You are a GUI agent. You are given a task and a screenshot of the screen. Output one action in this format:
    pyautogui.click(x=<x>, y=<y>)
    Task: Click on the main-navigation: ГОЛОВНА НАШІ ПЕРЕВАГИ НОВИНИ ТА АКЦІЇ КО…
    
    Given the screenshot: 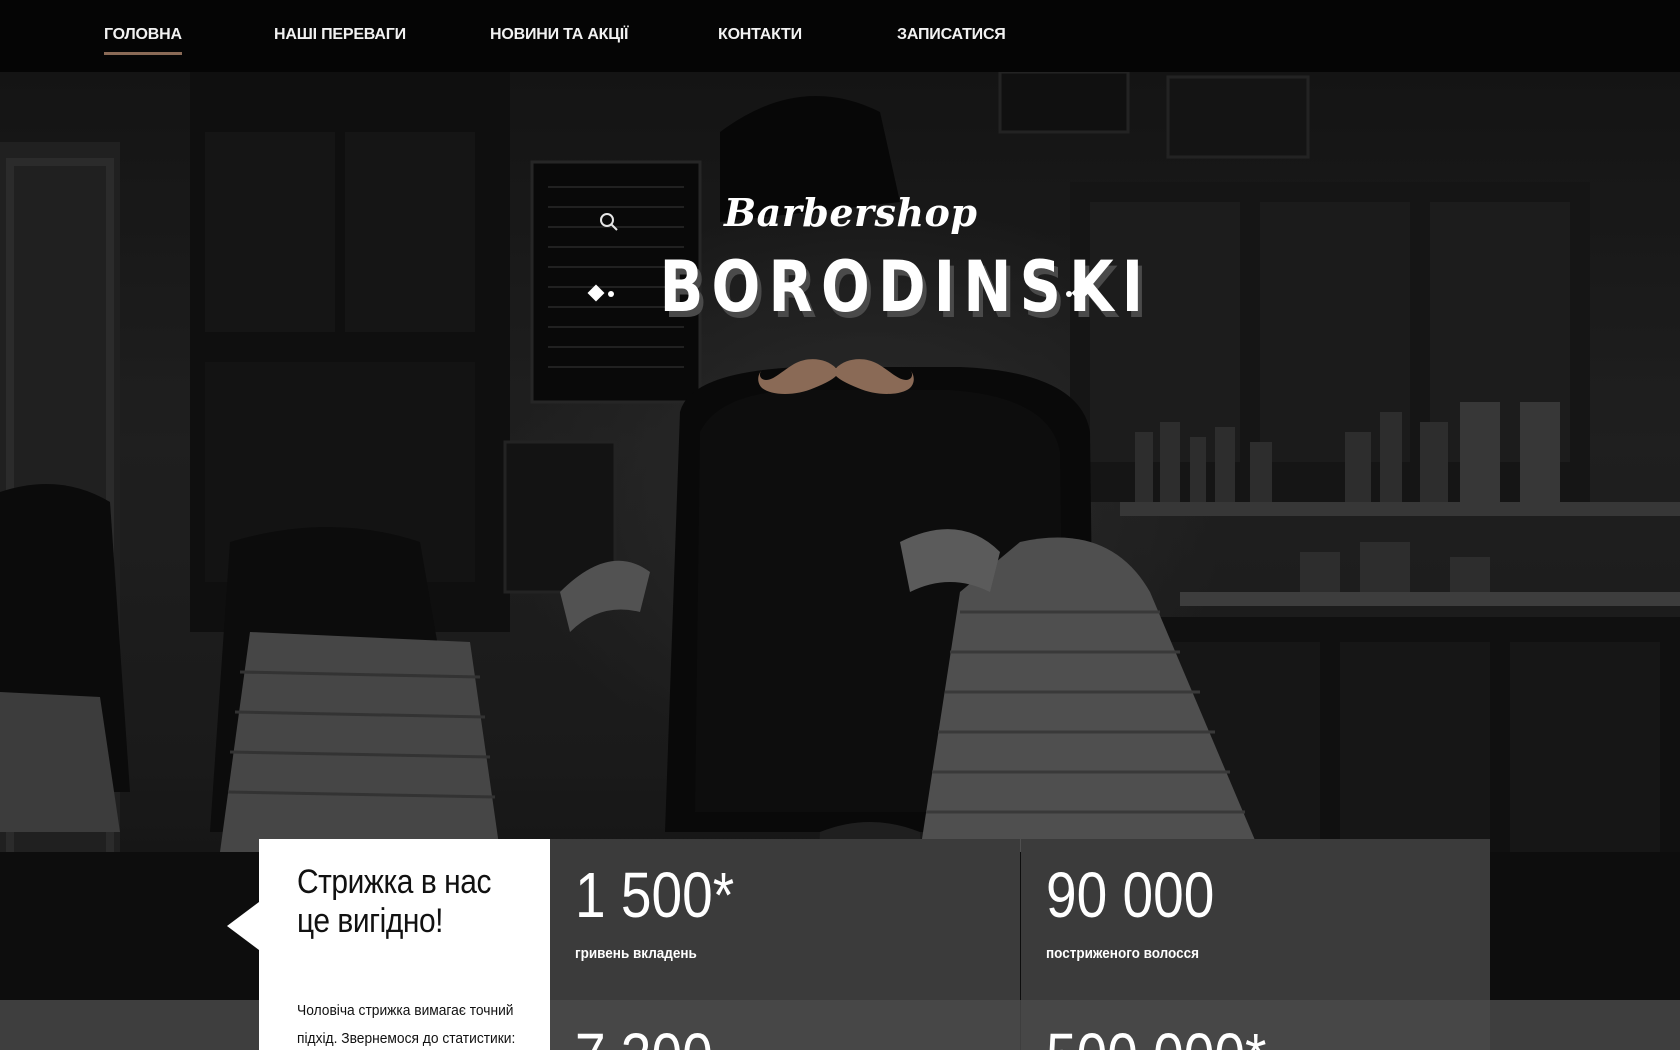 What is the action you would take?
    pyautogui.click(x=840, y=36)
    